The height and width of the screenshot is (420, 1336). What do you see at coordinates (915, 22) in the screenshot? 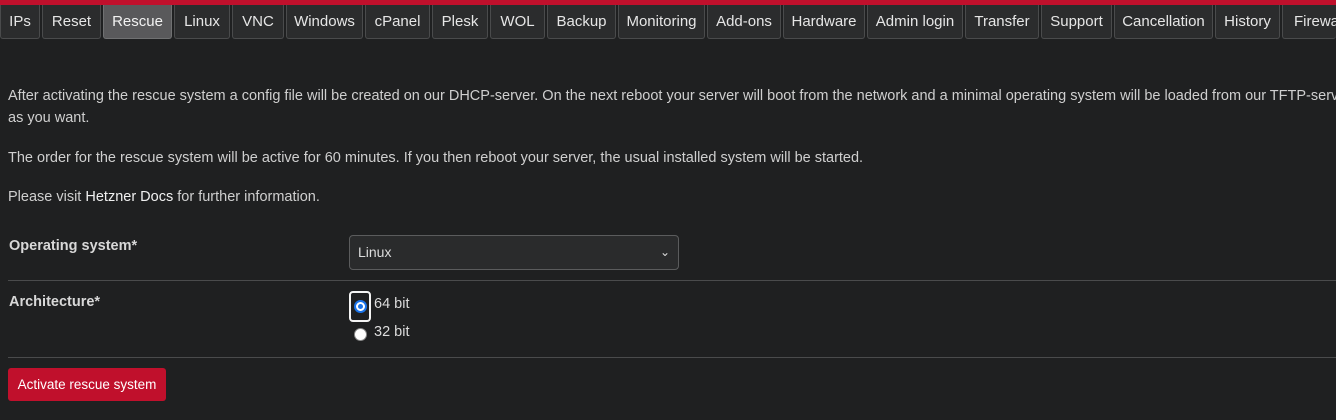
I see `tab-admin-login: Admin login` at bounding box center [915, 22].